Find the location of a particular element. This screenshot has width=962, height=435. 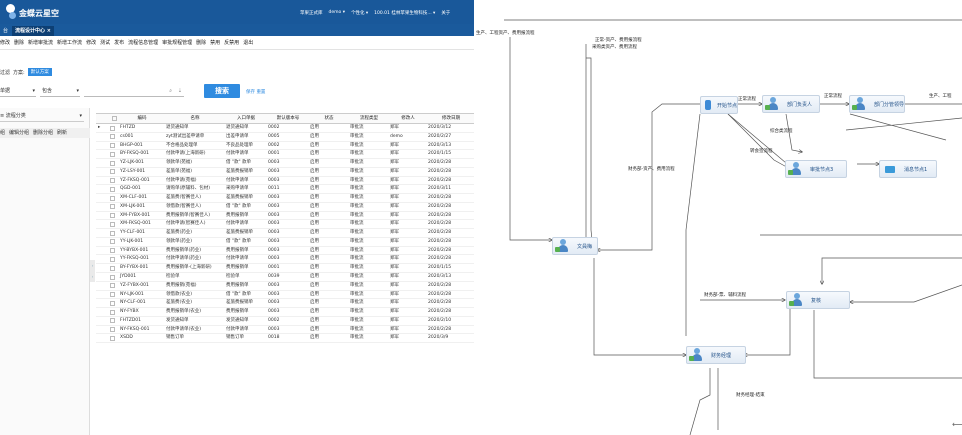

tab-flow-design-center: 流程设计中心 × is located at coordinates (33, 31).